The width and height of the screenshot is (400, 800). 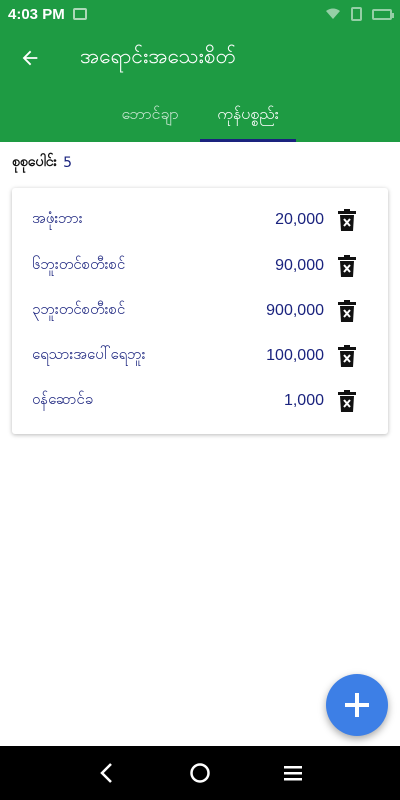 I want to click on tab-bar: ဘောင်ချာ ကုန်ပစ္စည်း, so click(x=200, y=115).